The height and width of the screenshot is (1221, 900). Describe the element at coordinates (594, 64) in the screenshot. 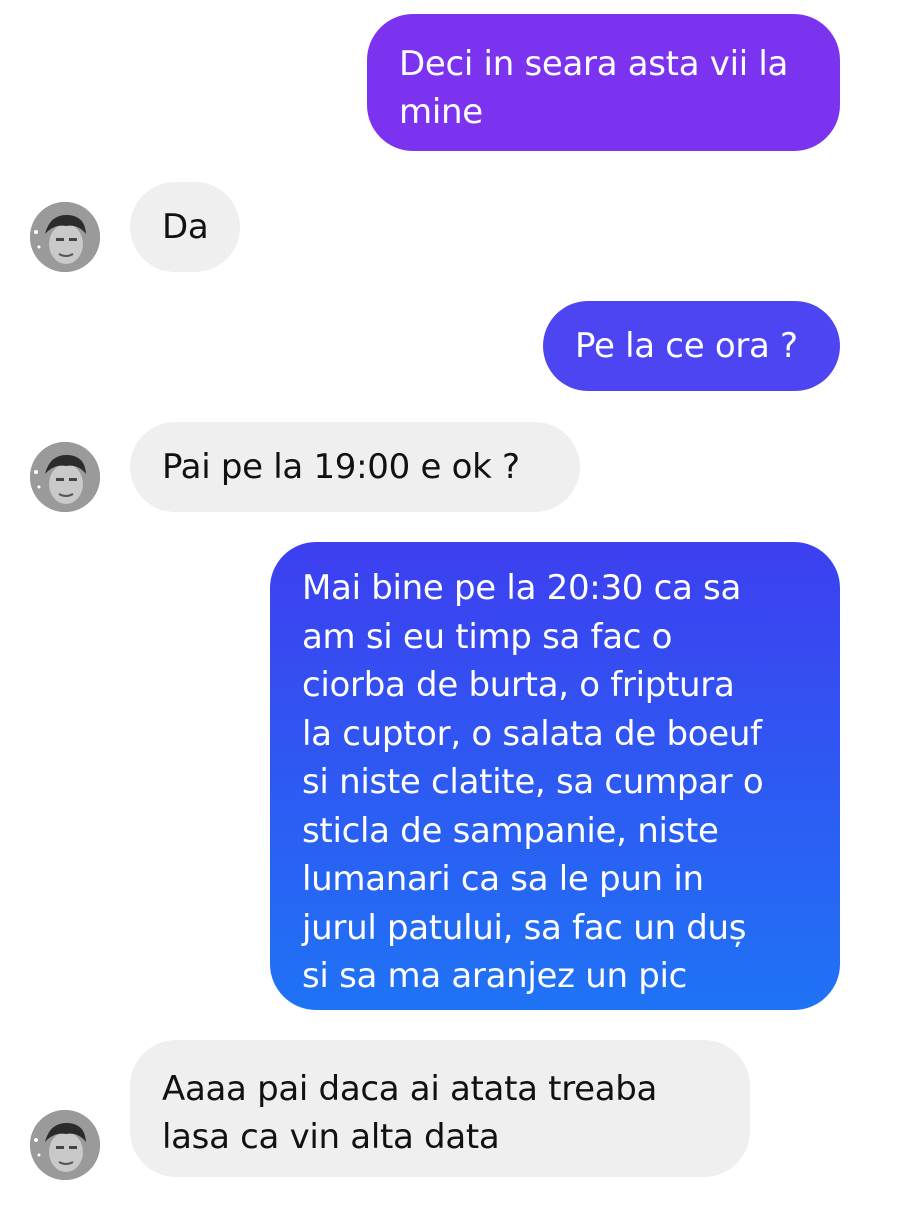

I see `message-text: Deci in seara asta vii la` at that location.